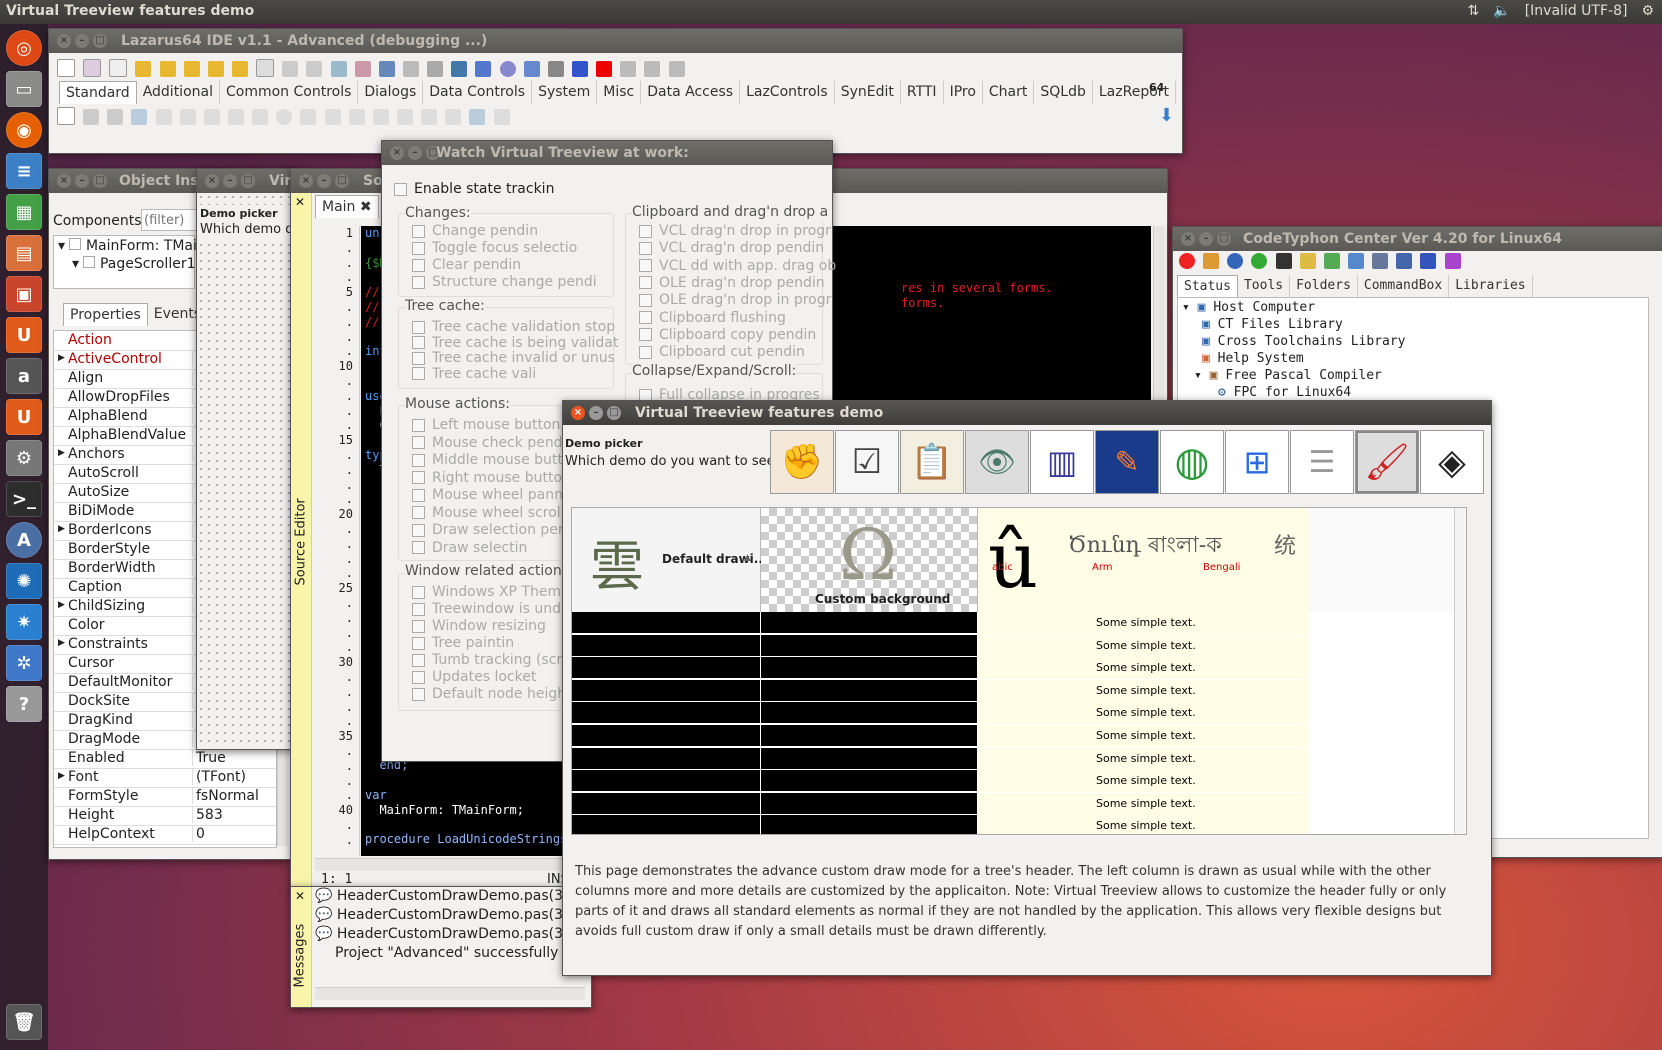 This screenshot has width=1662, height=1050. I want to click on tree-scrollbar, so click(1459, 671).